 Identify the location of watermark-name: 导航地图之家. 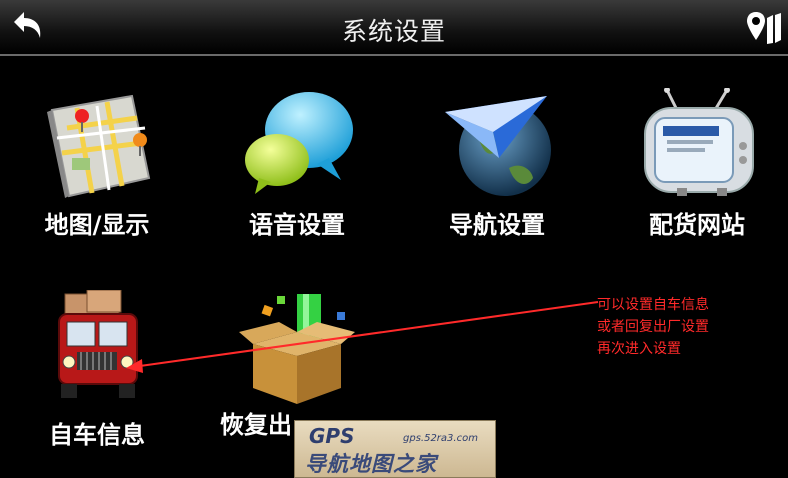
(371, 464).